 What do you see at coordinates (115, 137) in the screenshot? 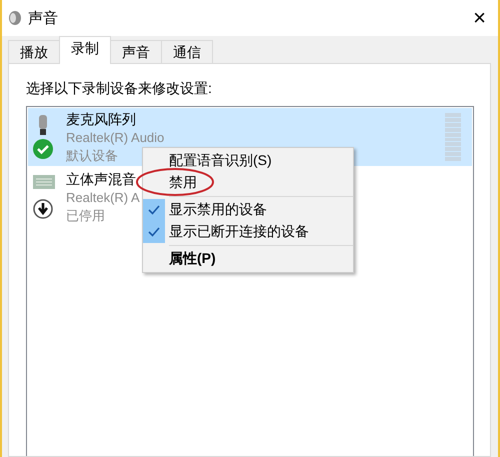
I see `device-driver: Realtek(R) Audio` at bounding box center [115, 137].